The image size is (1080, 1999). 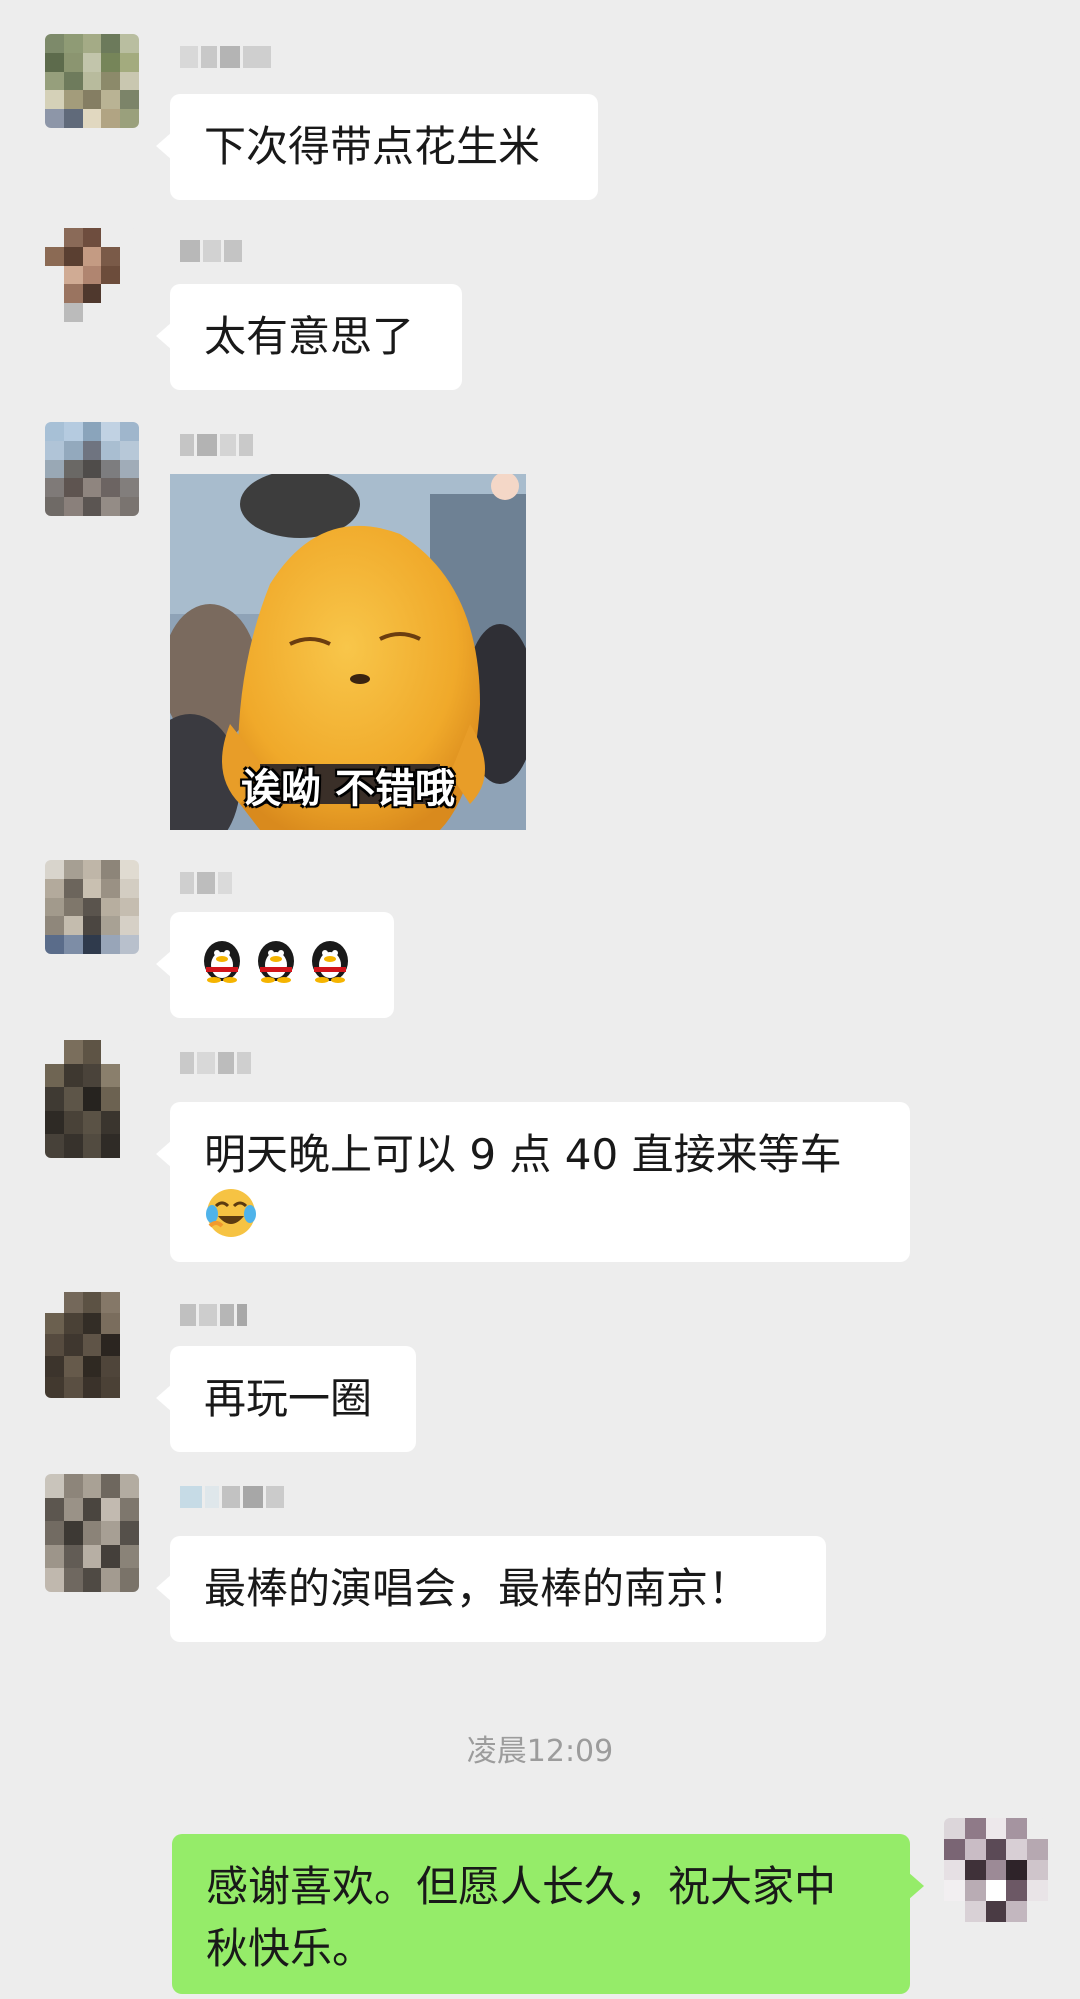 I want to click on message-text: 明天晚上可以 9 点 40 直接来等车, so click(x=523, y=1154).